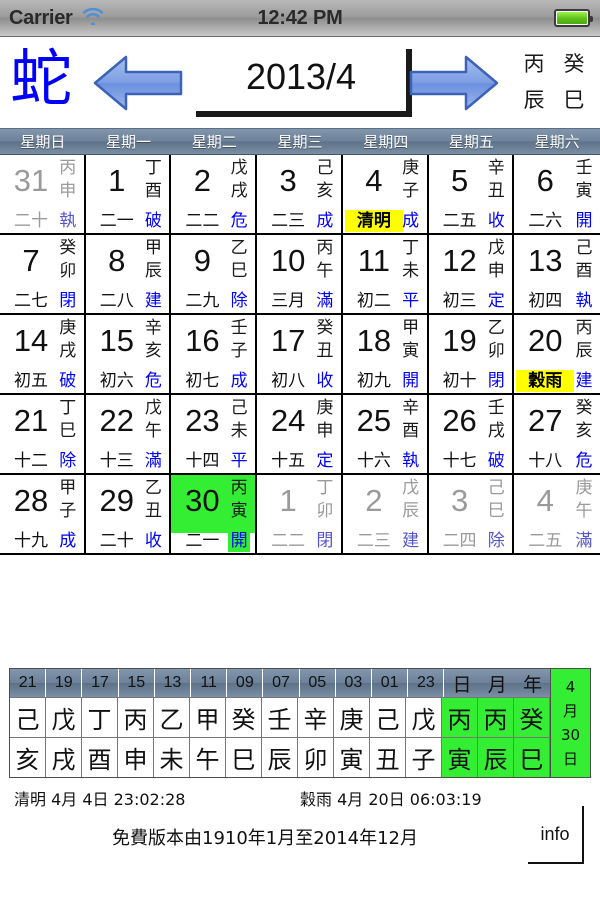 This screenshot has height=900, width=600. I want to click on year-month-label: 2013/4, so click(301, 76).